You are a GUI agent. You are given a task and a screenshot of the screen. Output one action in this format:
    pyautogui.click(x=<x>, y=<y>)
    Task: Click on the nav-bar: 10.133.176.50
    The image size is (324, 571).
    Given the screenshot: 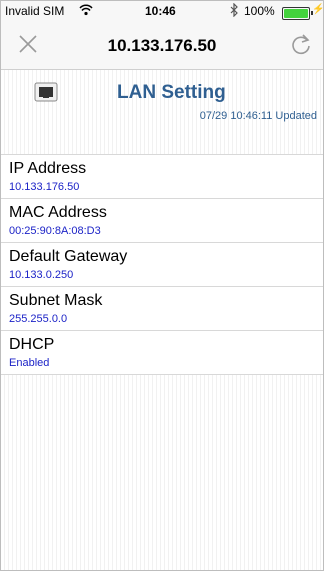 What is the action you would take?
    pyautogui.click(x=162, y=45)
    